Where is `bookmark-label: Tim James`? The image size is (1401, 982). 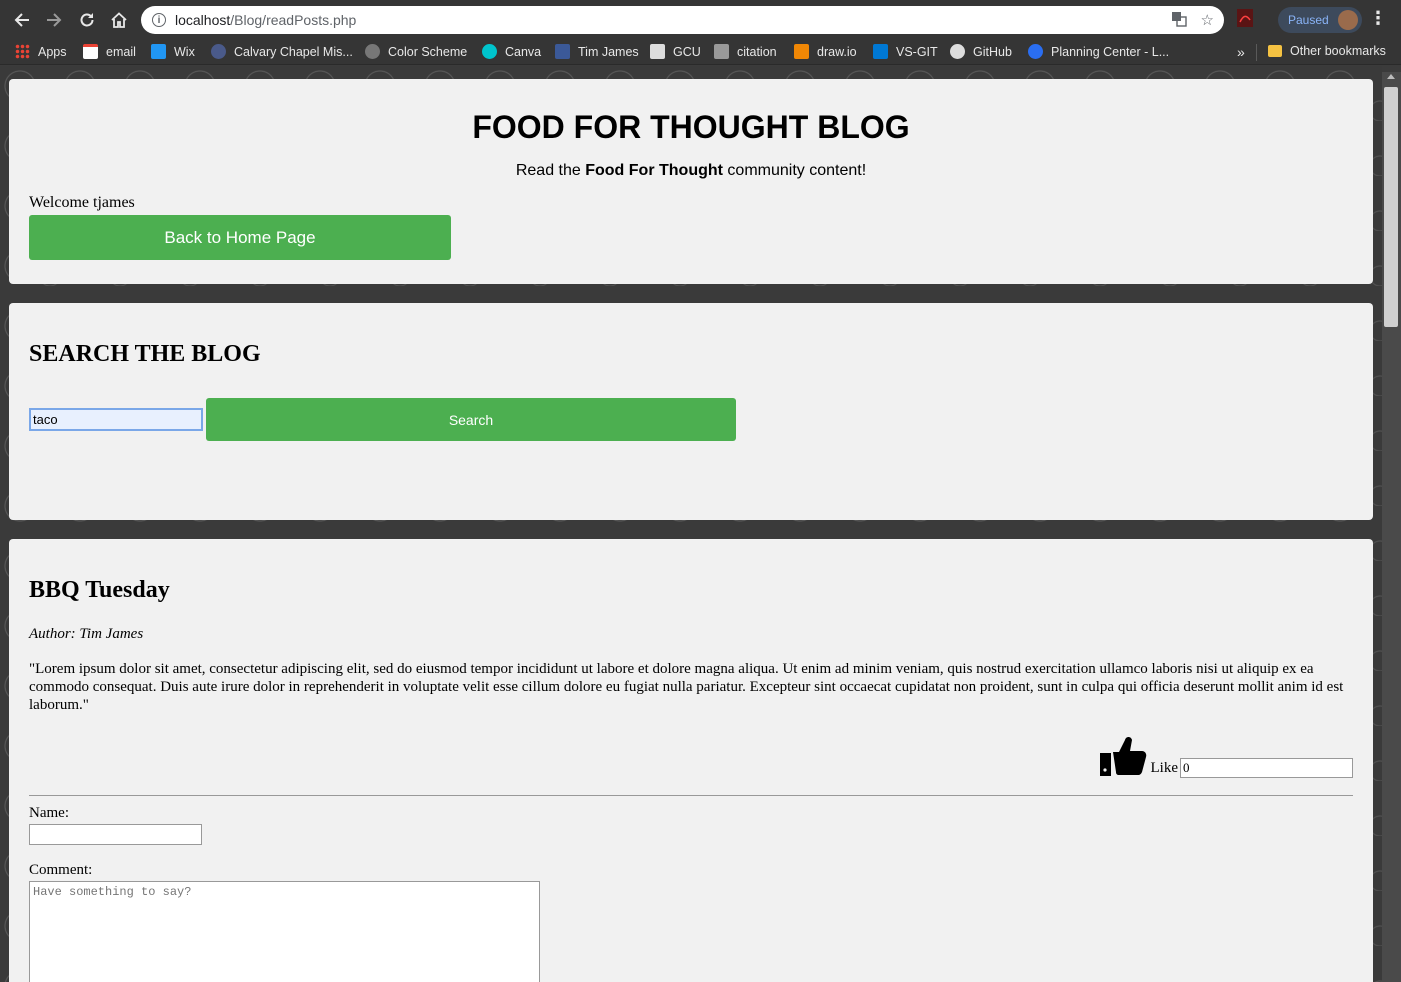
bookmark-label: Tim James is located at coordinates (608, 51).